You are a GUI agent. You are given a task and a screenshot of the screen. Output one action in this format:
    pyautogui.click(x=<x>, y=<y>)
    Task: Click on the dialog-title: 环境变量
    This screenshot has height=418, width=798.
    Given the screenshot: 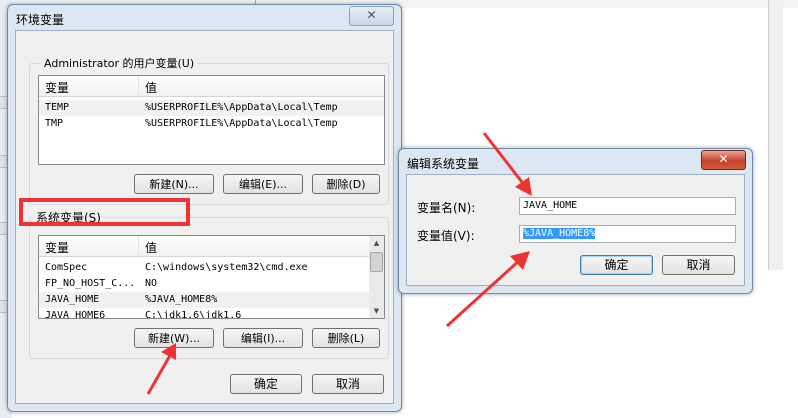 What is the action you would take?
    pyautogui.click(x=40, y=20)
    